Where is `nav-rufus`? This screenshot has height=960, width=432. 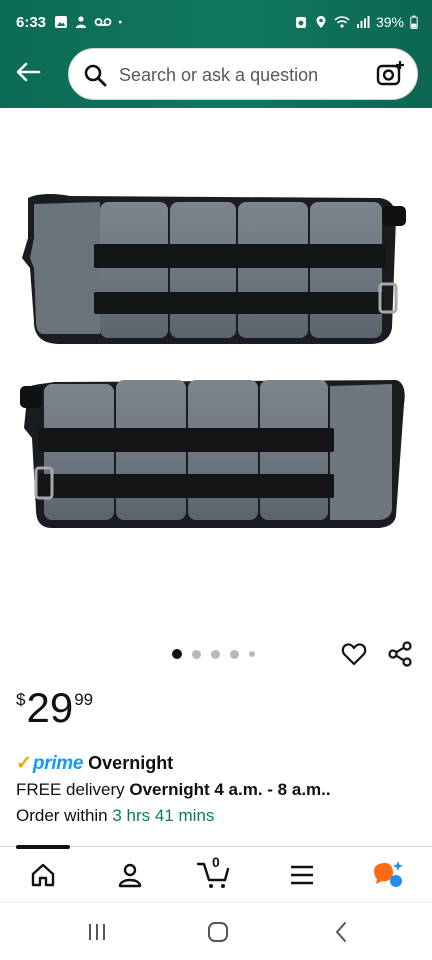 nav-rufus is located at coordinates (388, 875).